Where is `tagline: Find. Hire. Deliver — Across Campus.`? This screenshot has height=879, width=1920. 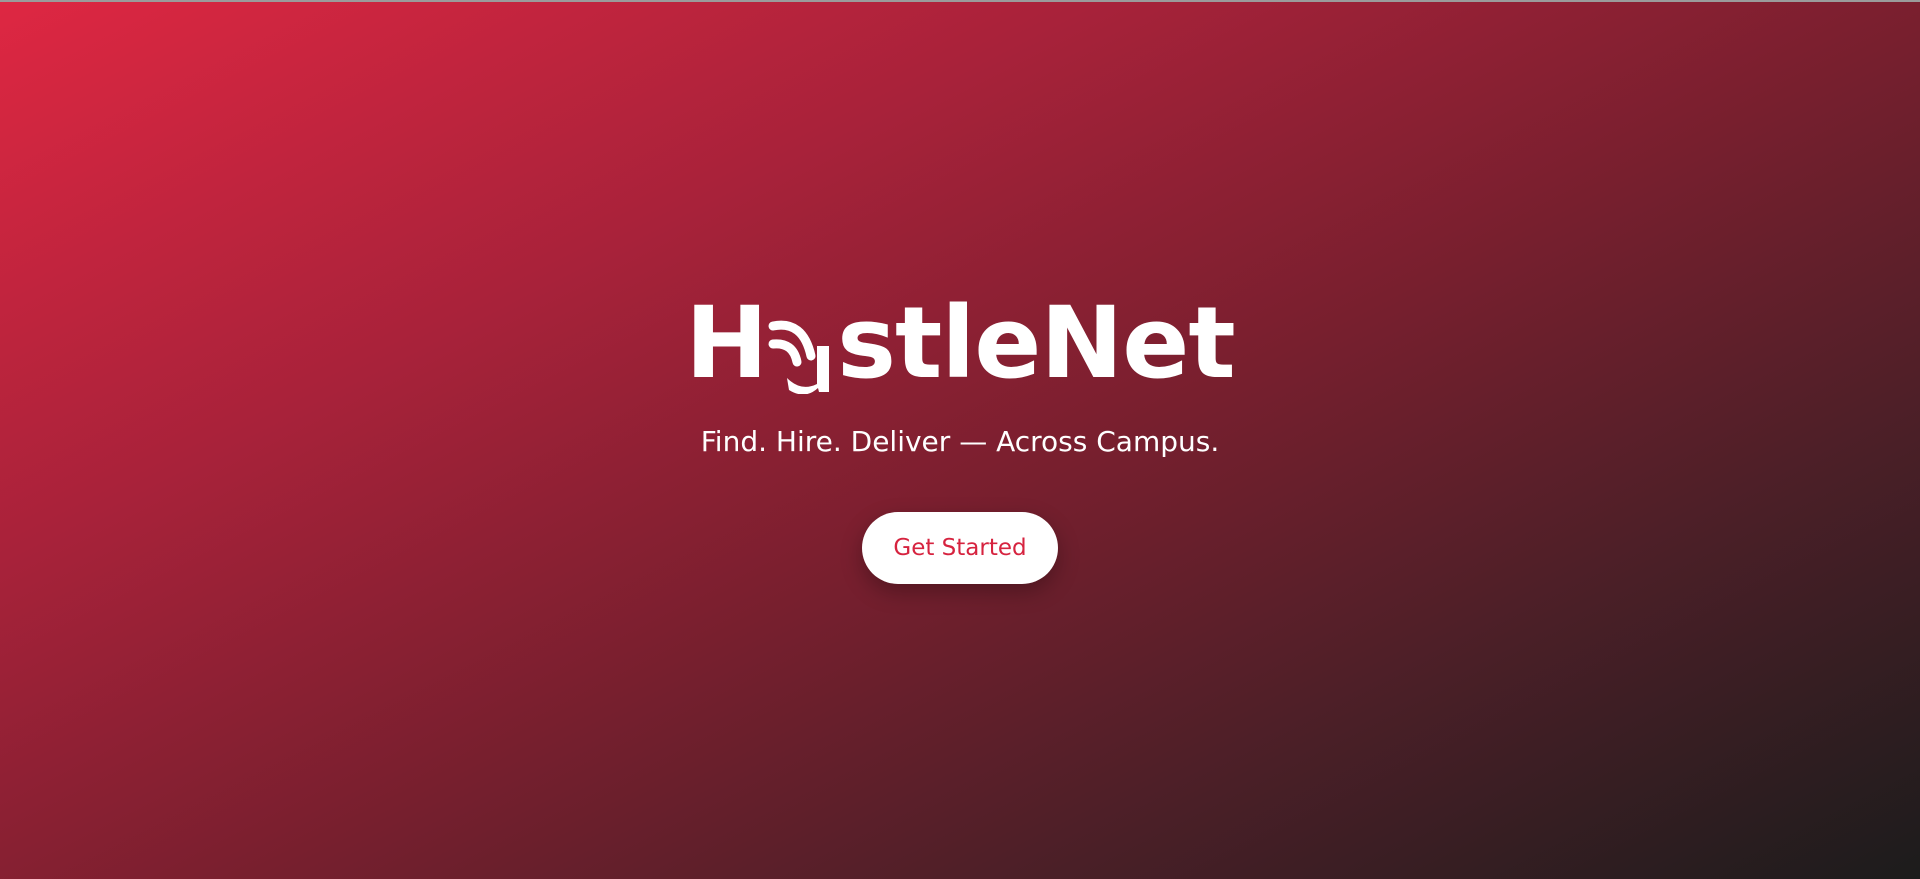 tagline: Find. Hire. Deliver — Across Campus. is located at coordinates (960, 441).